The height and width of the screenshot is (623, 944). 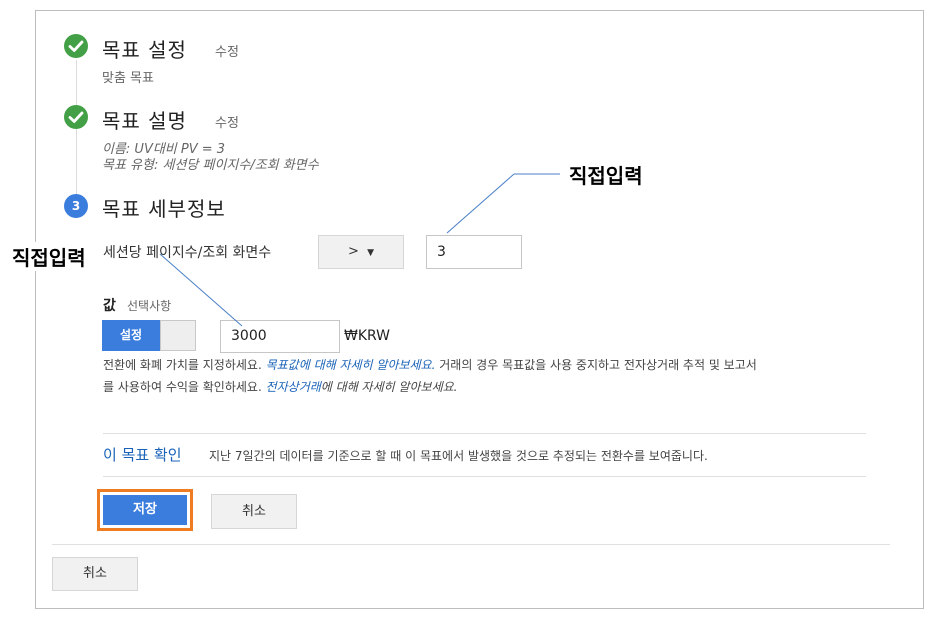 I want to click on annotation-lines, so click(x=359, y=250).